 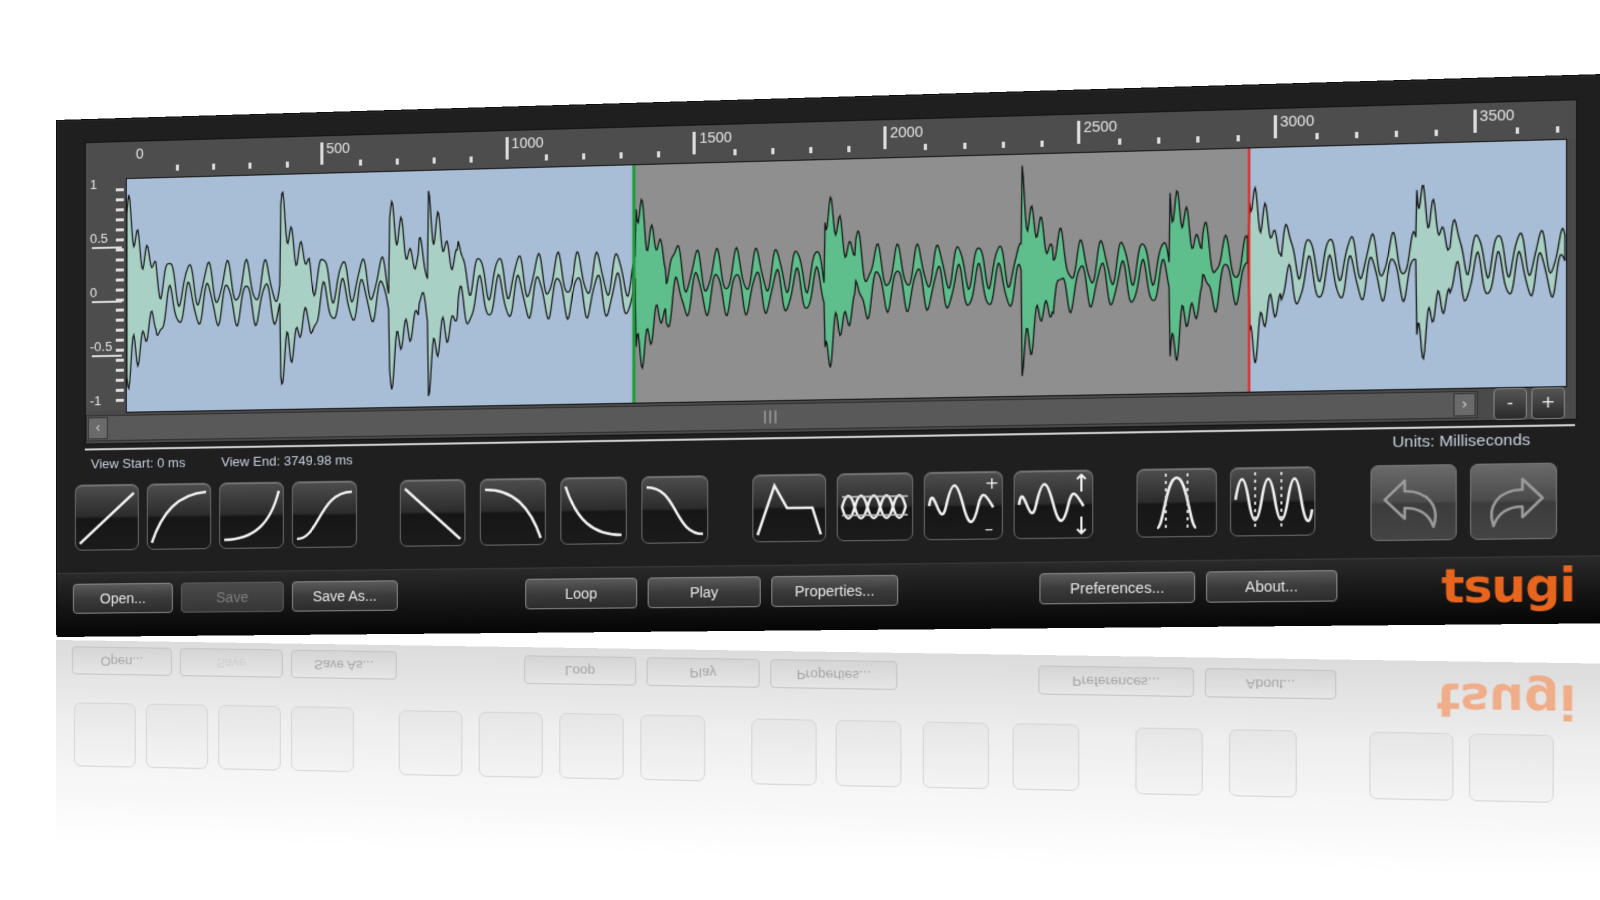 I want to click on ruler-label: 1000, so click(x=527, y=143).